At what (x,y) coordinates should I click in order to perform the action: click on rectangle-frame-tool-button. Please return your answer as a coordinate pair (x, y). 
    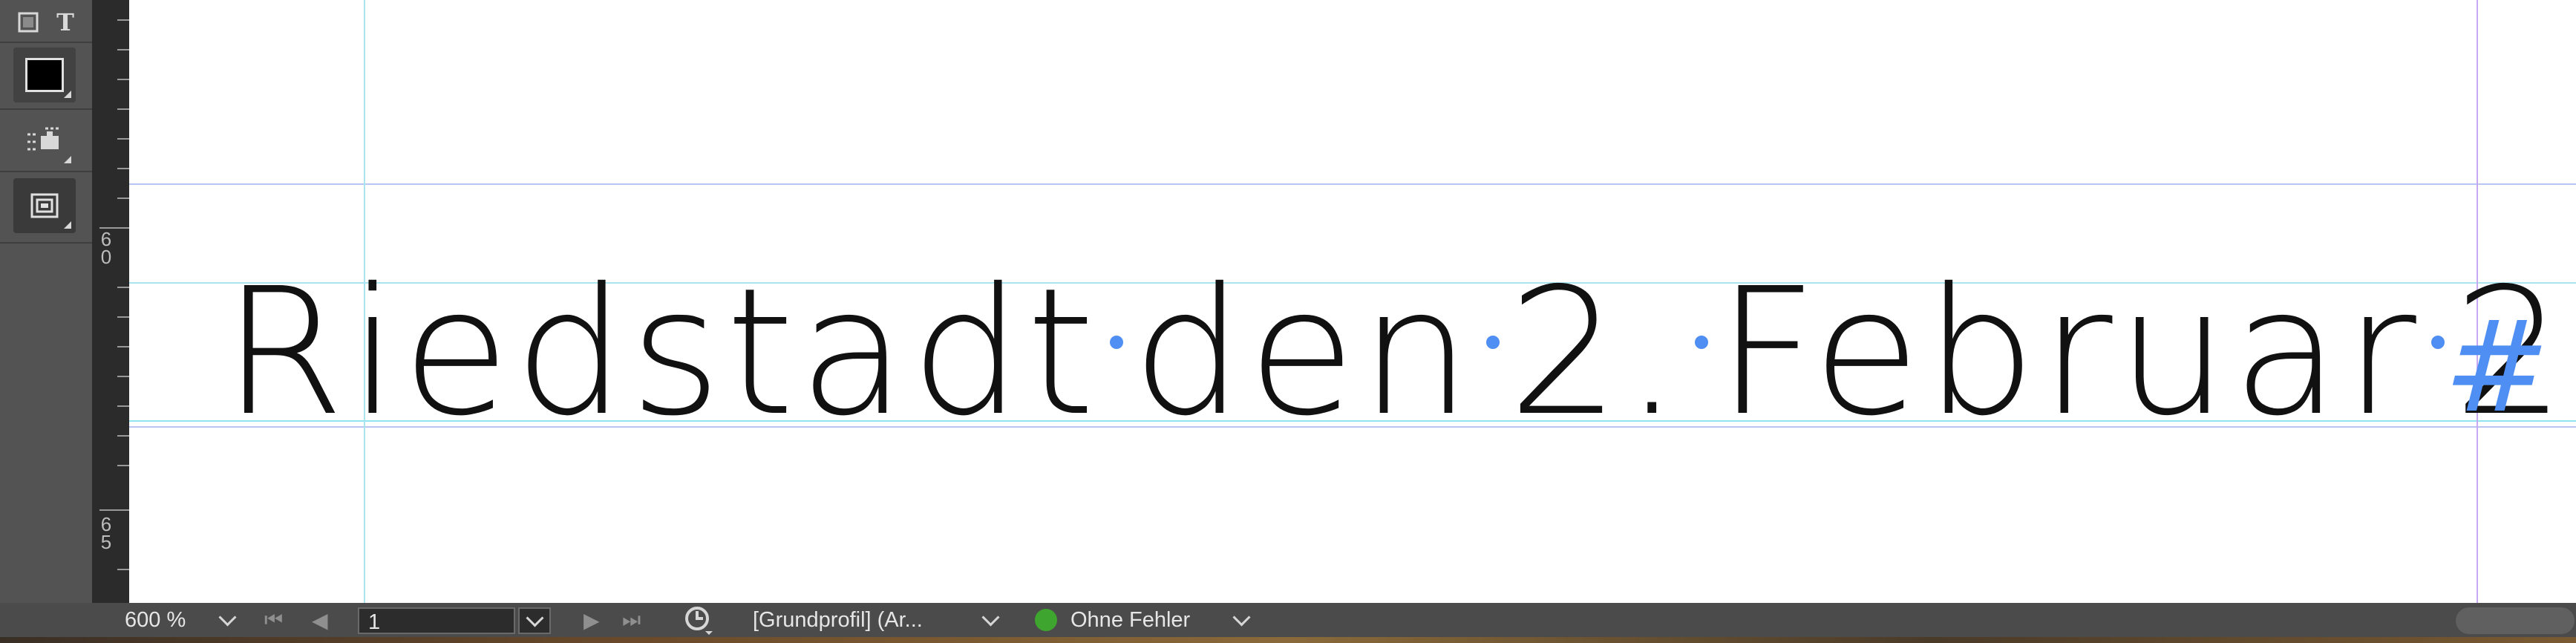
    Looking at the image, I should click on (28, 22).